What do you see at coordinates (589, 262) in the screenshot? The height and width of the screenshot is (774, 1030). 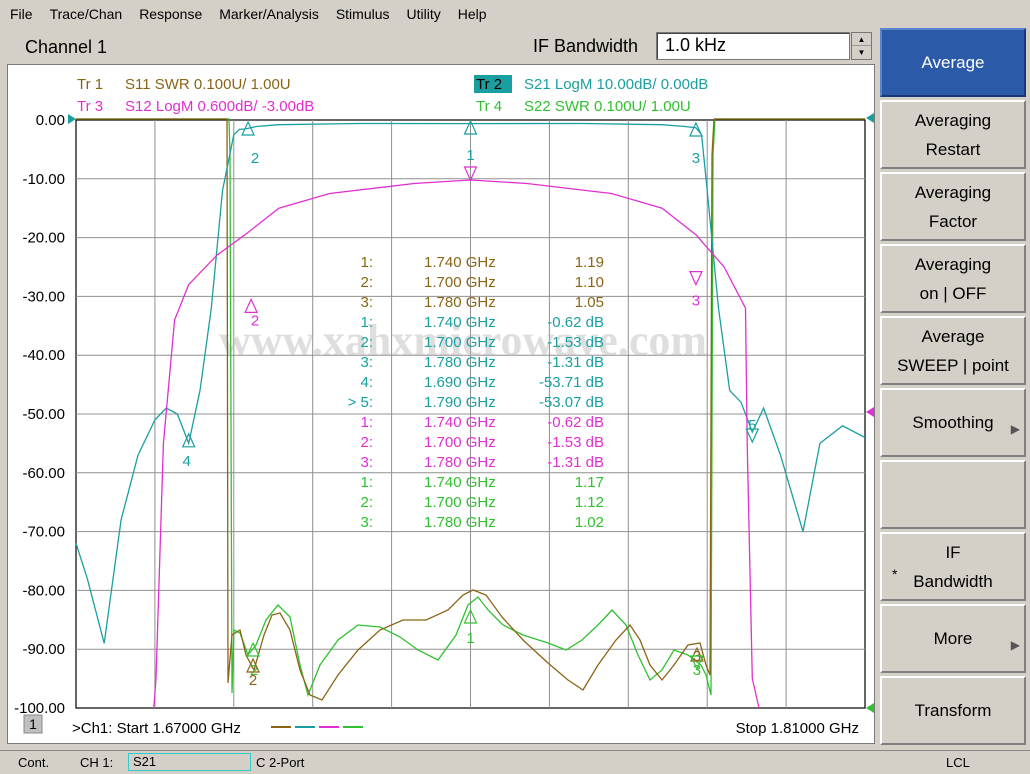 I see `marker-row-value: 1.19` at bounding box center [589, 262].